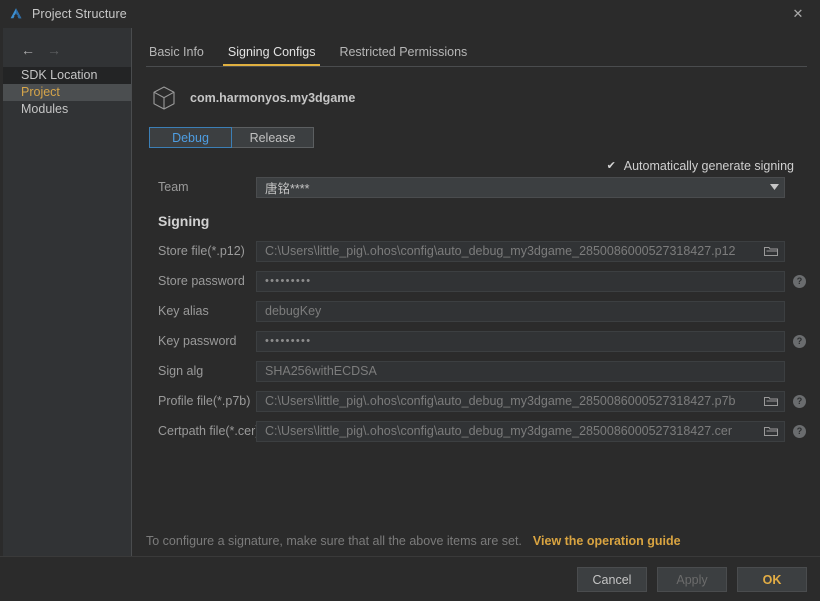 The image size is (820, 601). Describe the element at coordinates (67, 75) in the screenshot. I see `sidebar-item-sdk-location: SDK Location` at that location.